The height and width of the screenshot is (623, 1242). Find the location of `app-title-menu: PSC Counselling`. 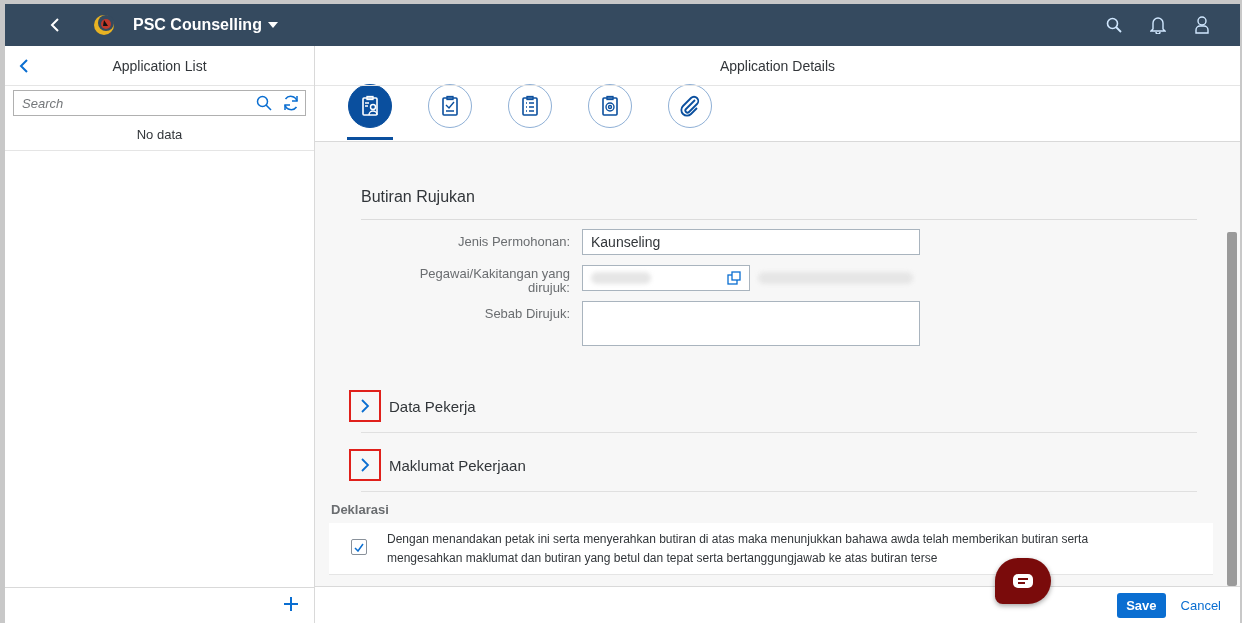

app-title-menu: PSC Counselling is located at coordinates (205, 25).